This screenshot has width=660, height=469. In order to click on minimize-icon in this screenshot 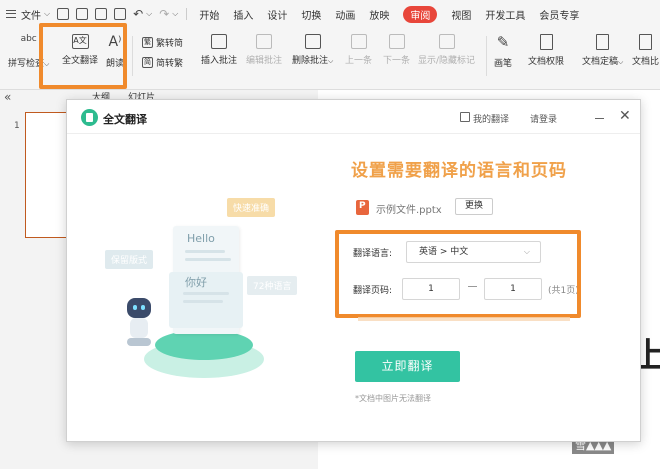, I will do `click(599, 118)`.